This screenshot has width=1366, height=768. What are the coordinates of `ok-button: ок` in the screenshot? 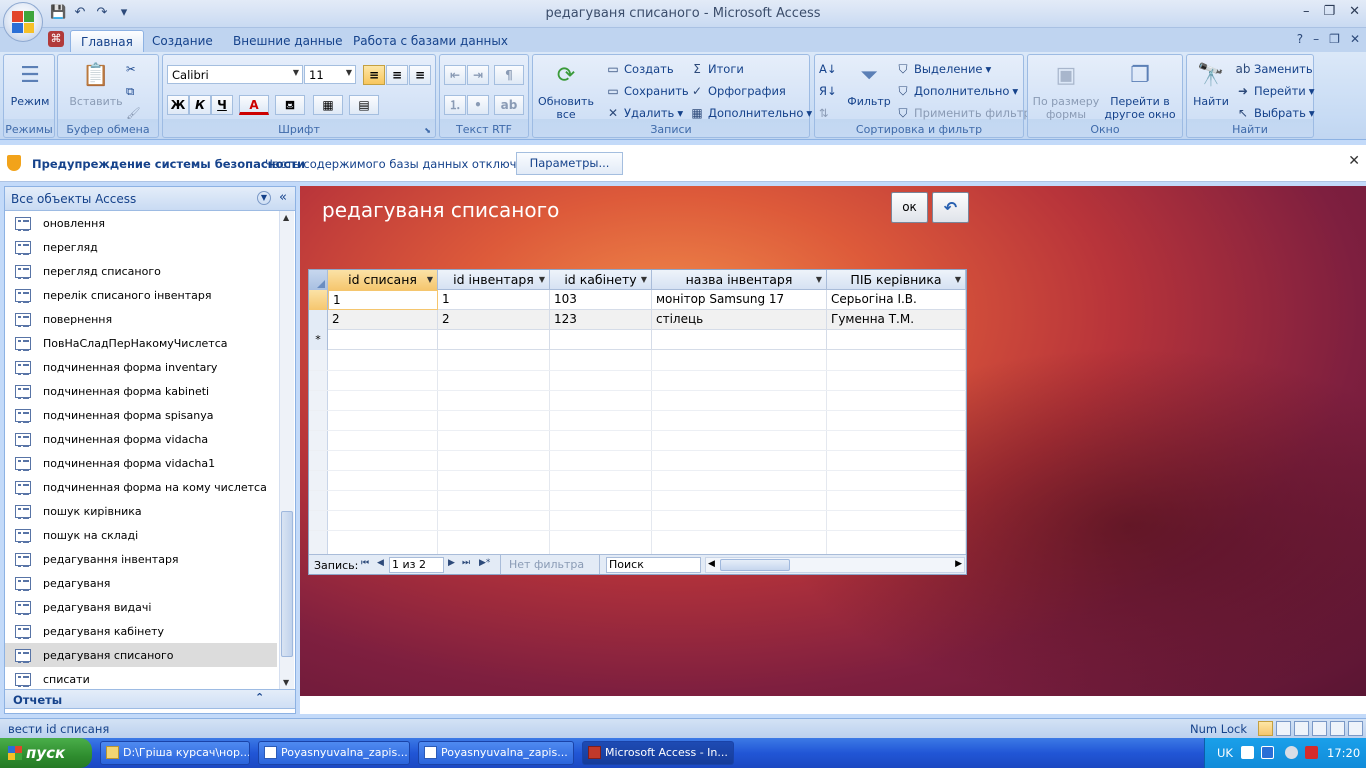 It's located at (909, 207).